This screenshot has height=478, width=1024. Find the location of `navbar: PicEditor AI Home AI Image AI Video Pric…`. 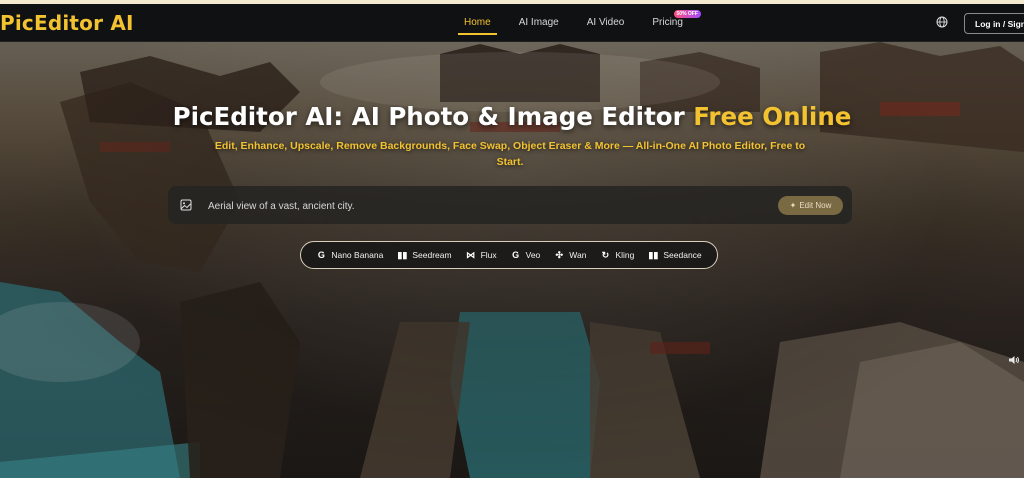

navbar: PicEditor AI Home AI Image AI Video Pric… is located at coordinates (512, 23).